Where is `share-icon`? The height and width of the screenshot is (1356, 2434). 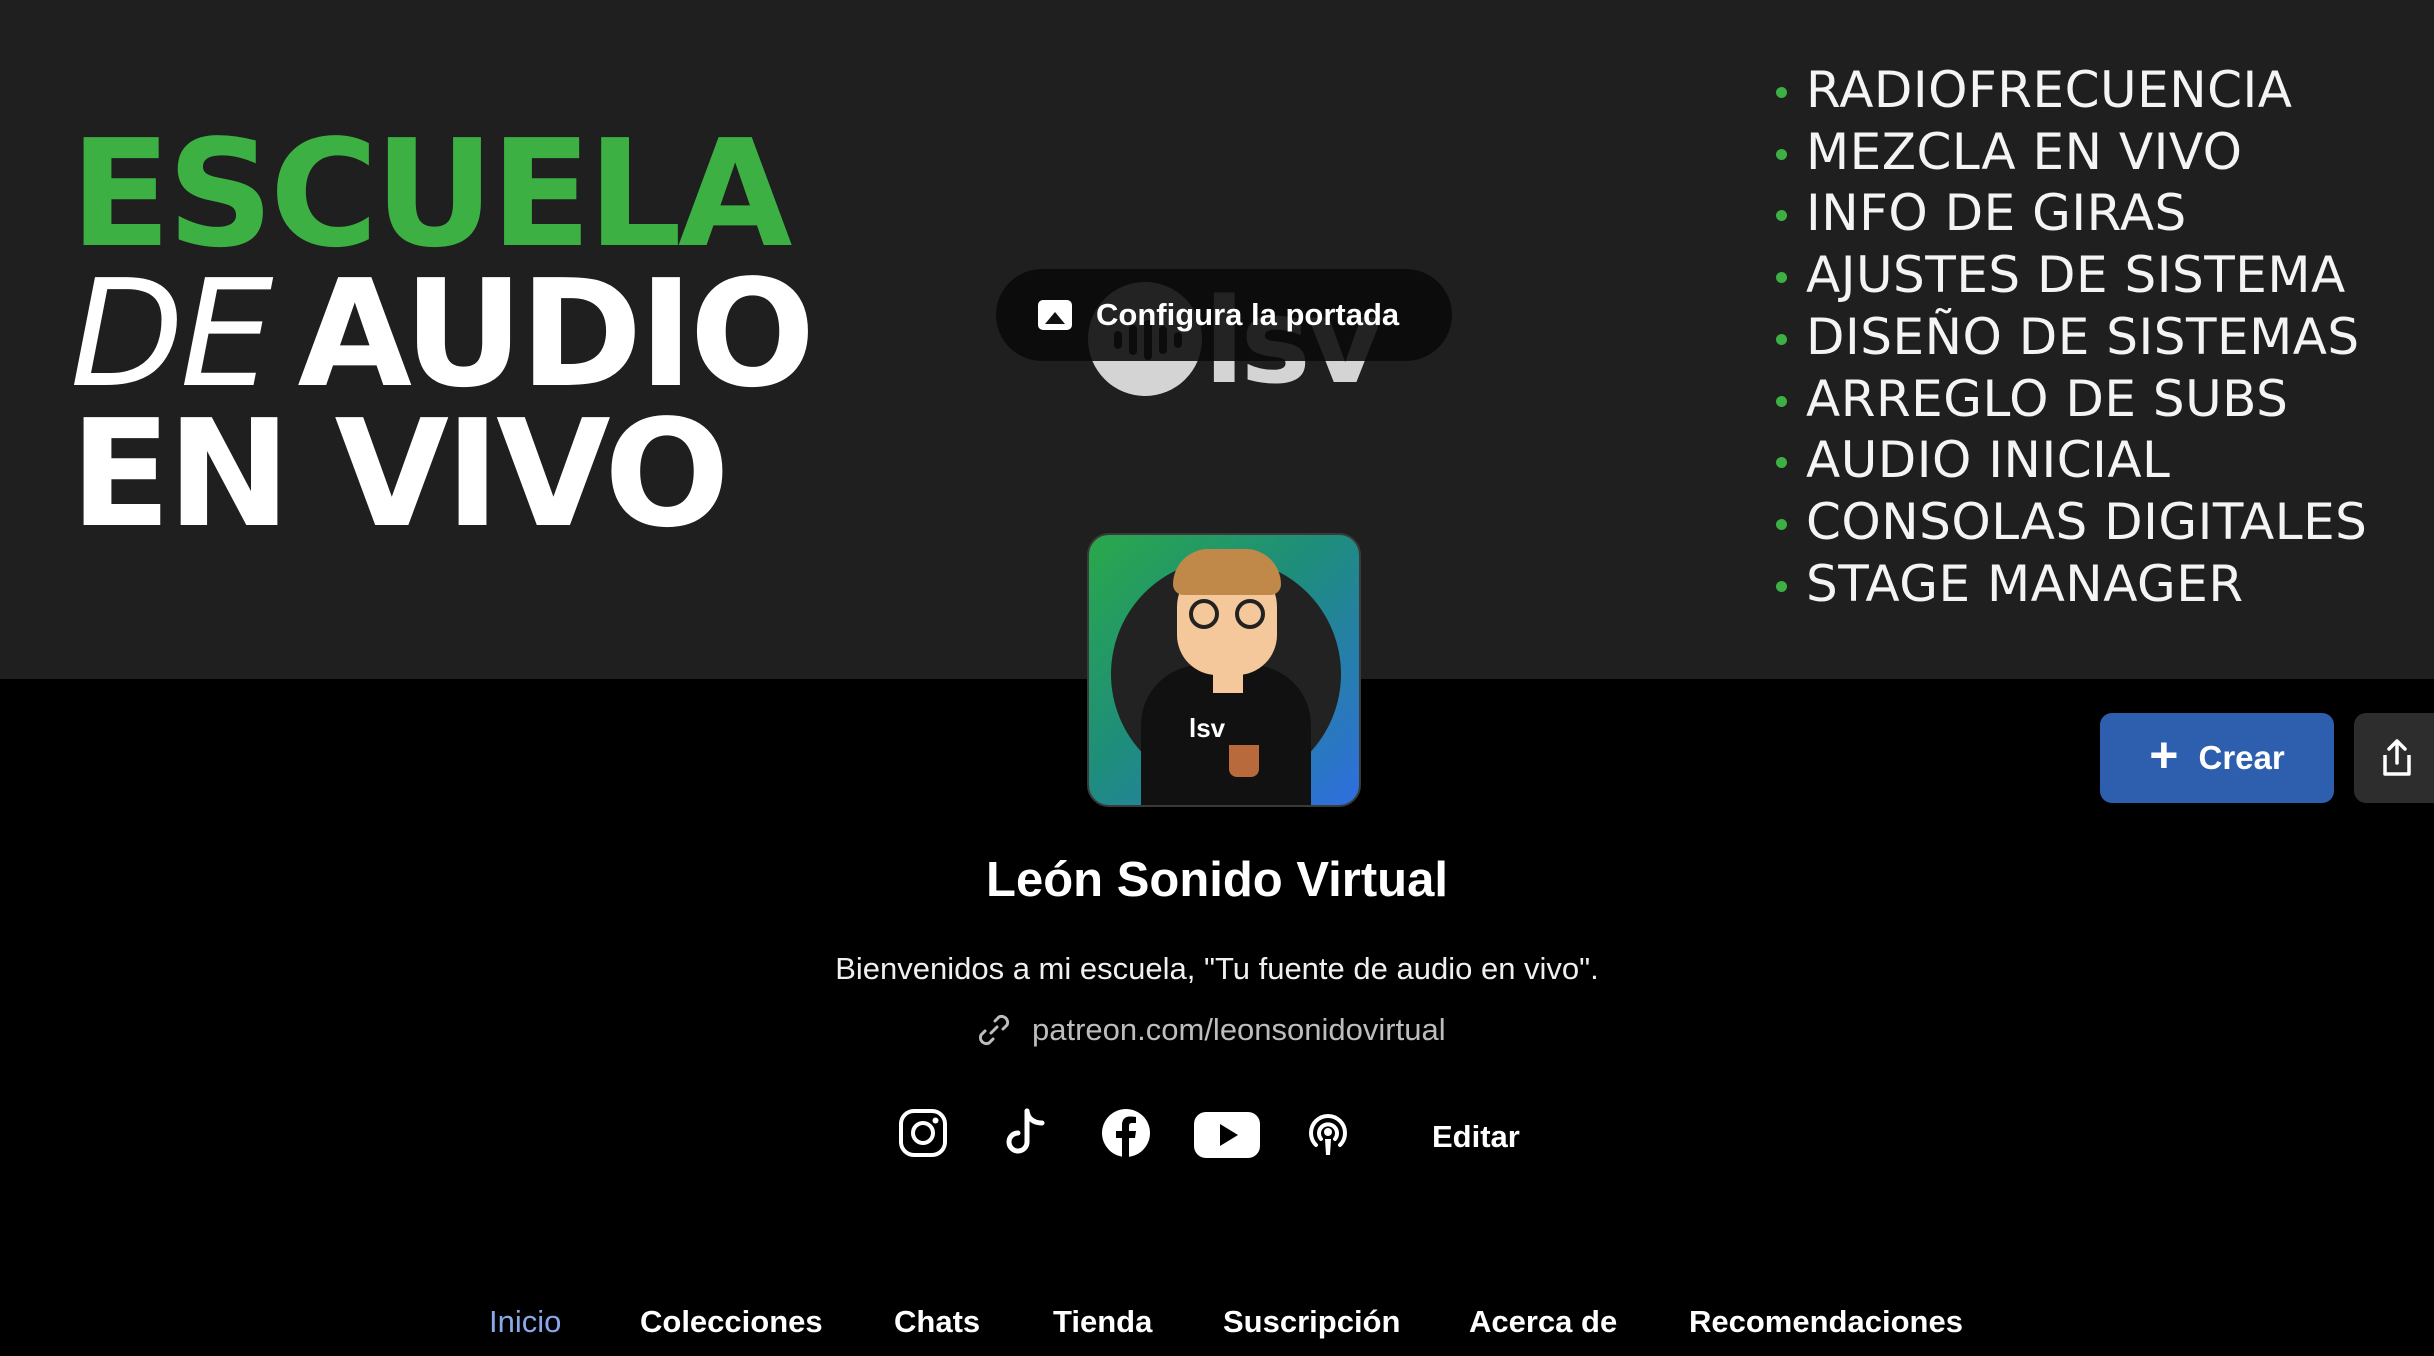
share-icon is located at coordinates (2397, 757).